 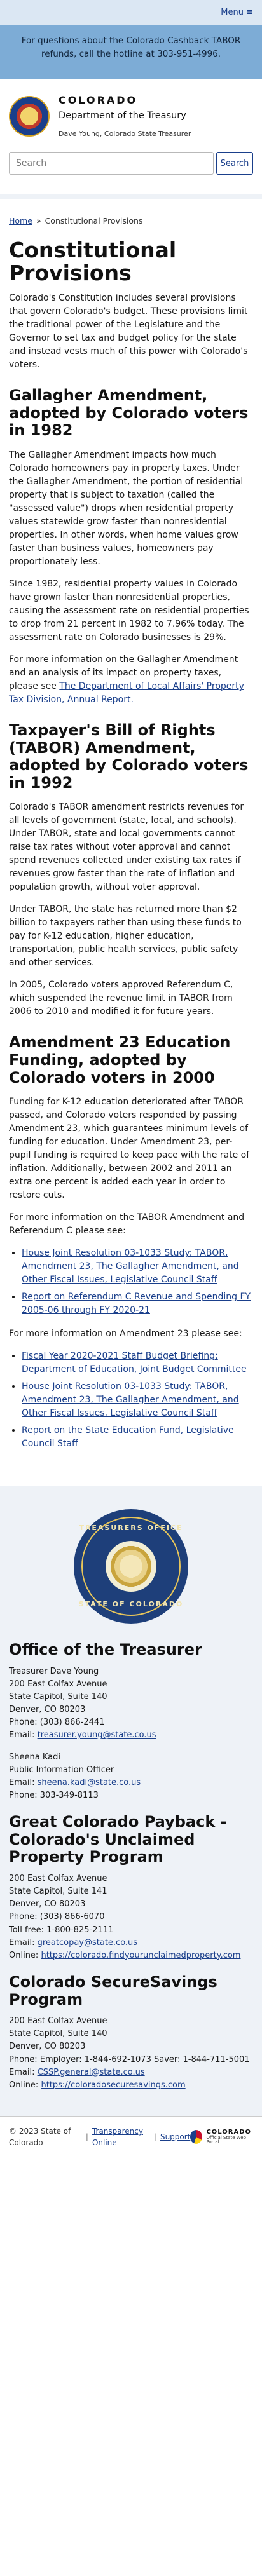 I want to click on payback-online-label: Online:, so click(x=25, y=1955).